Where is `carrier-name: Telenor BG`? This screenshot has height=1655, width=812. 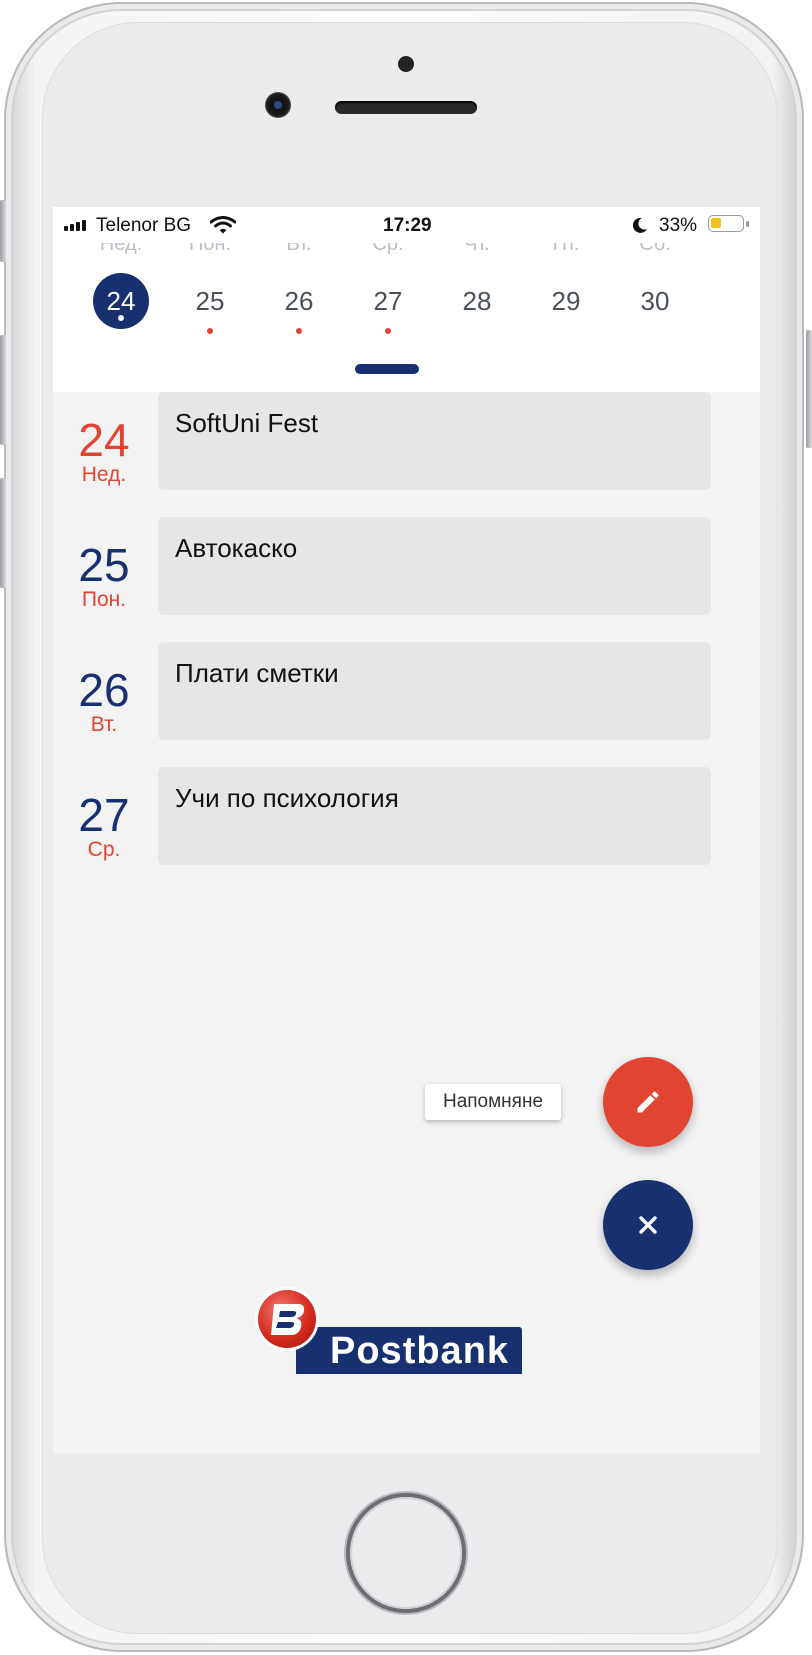 carrier-name: Telenor BG is located at coordinates (144, 225).